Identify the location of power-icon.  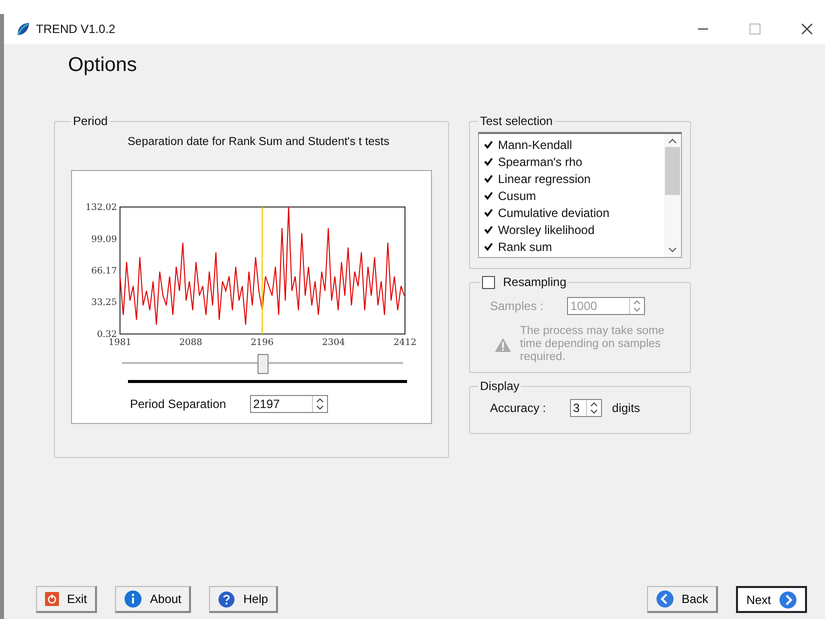
(52, 599).